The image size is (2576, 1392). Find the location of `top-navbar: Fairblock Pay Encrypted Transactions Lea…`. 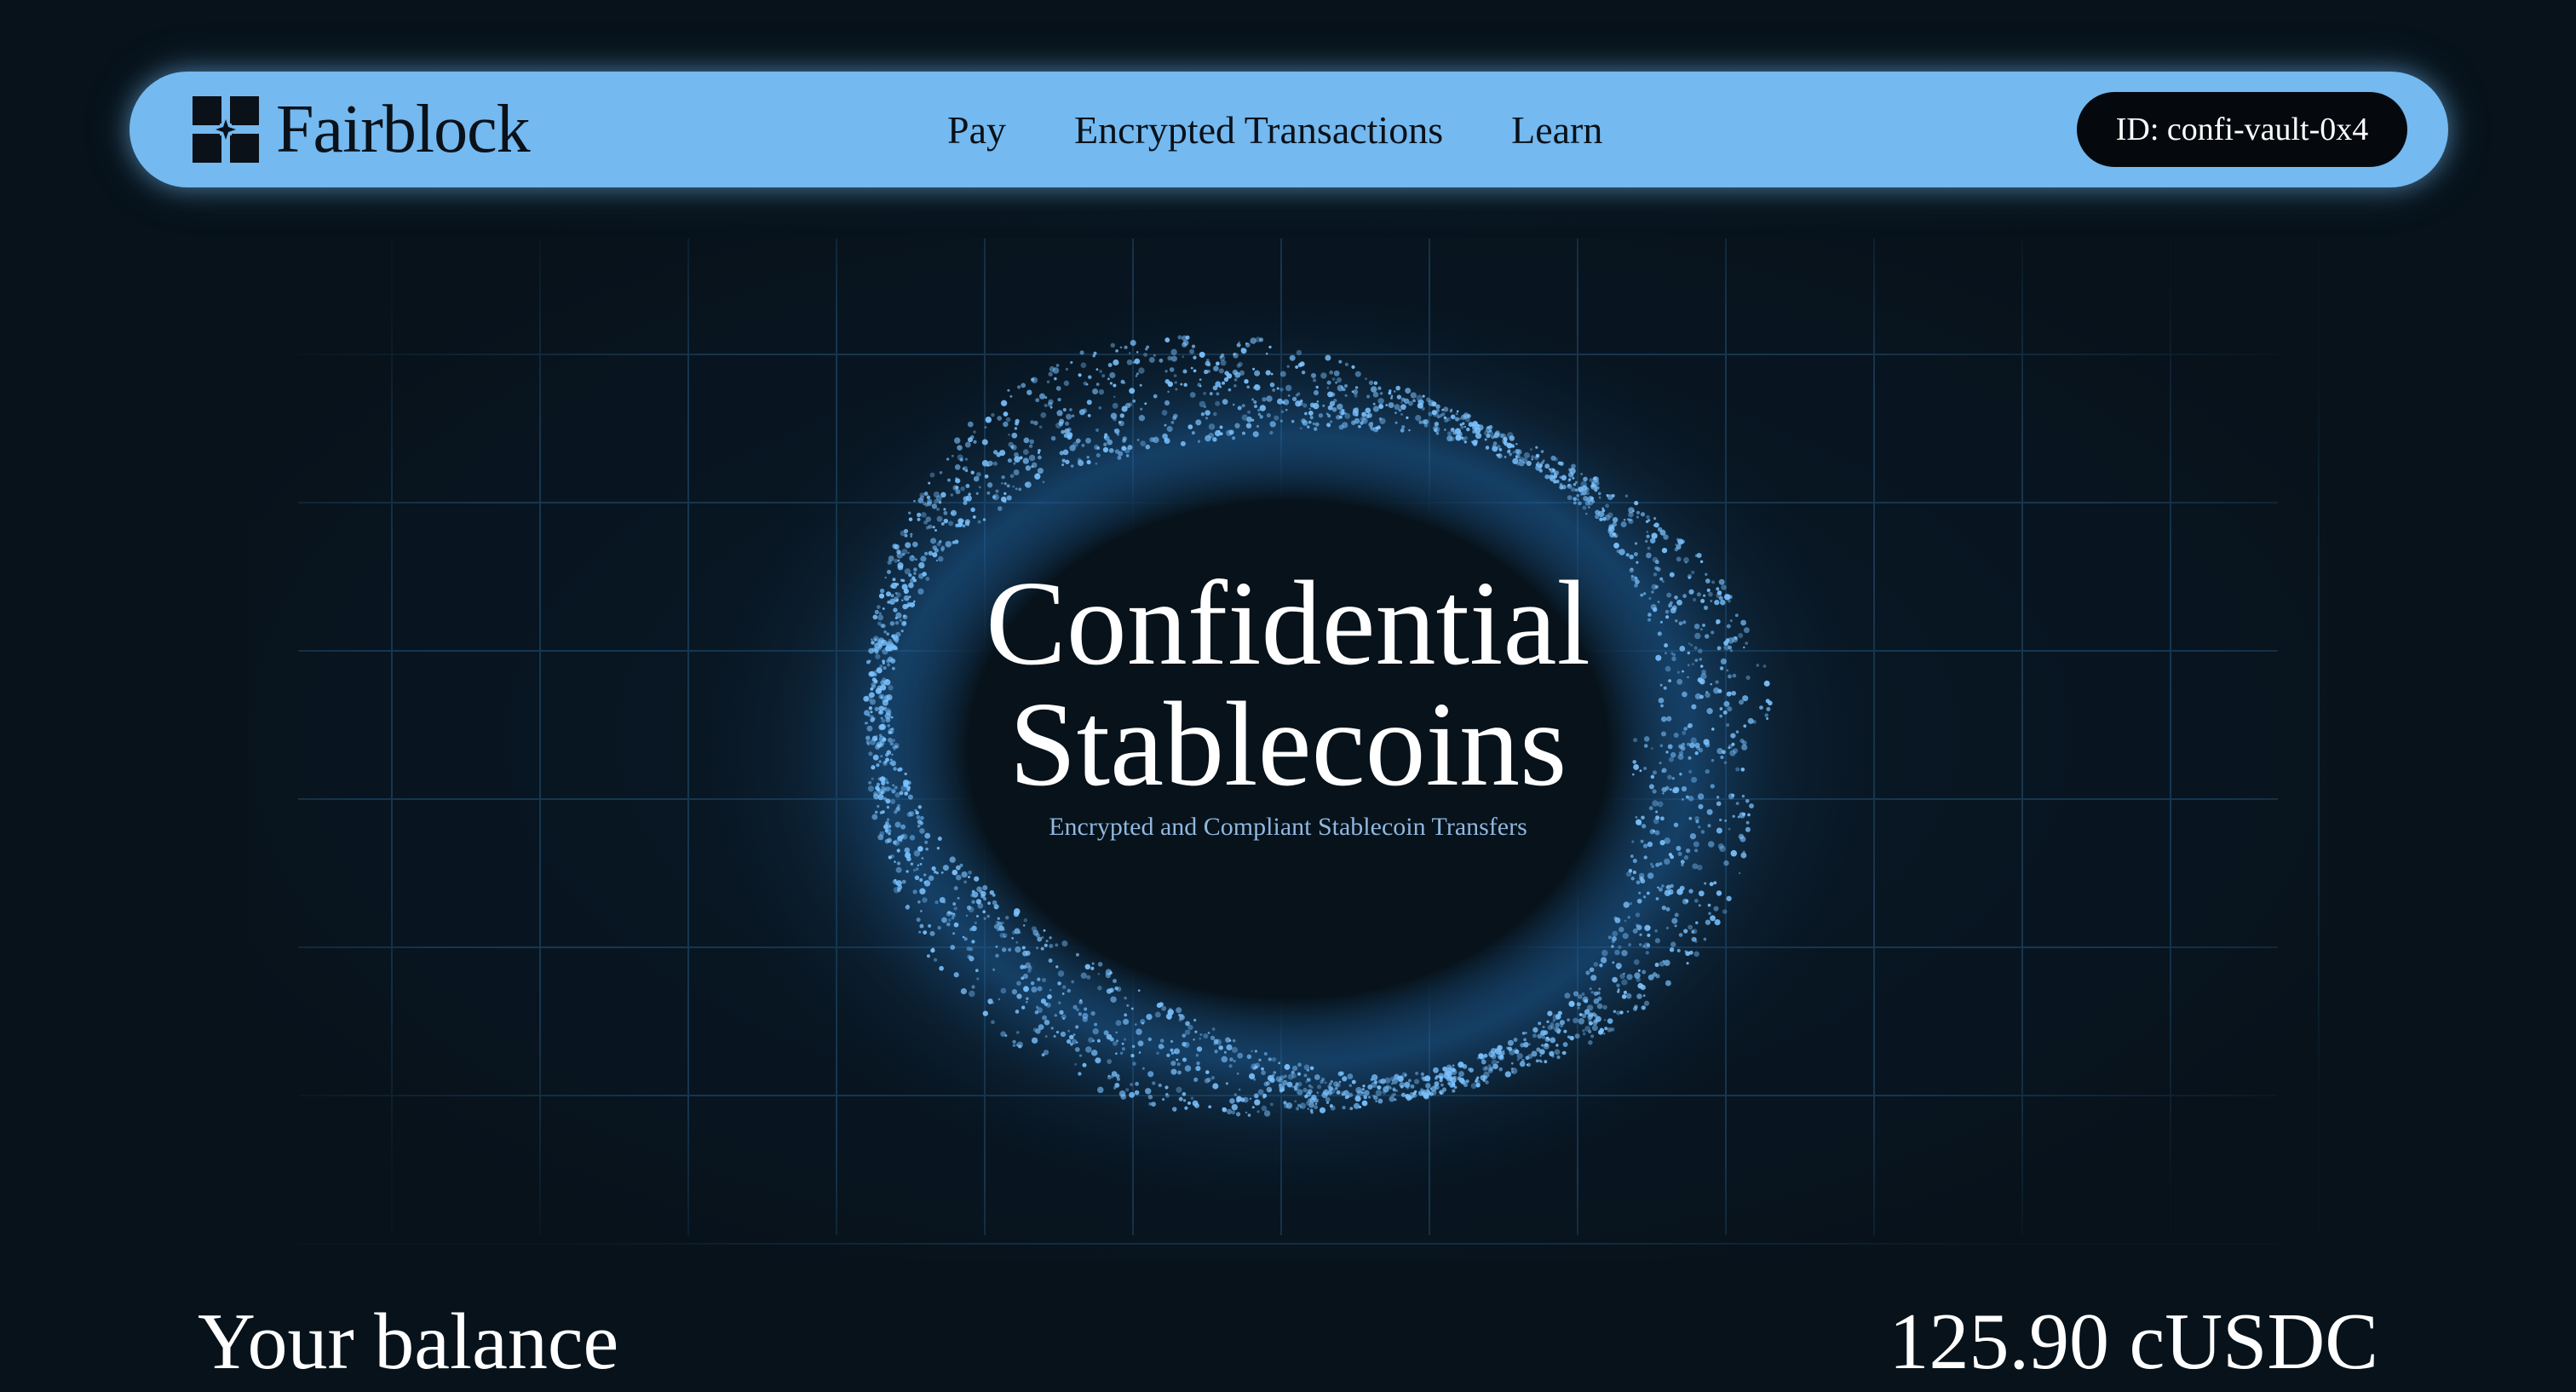

top-navbar: Fairblock Pay Encrypted Transactions Lea… is located at coordinates (1288, 129).